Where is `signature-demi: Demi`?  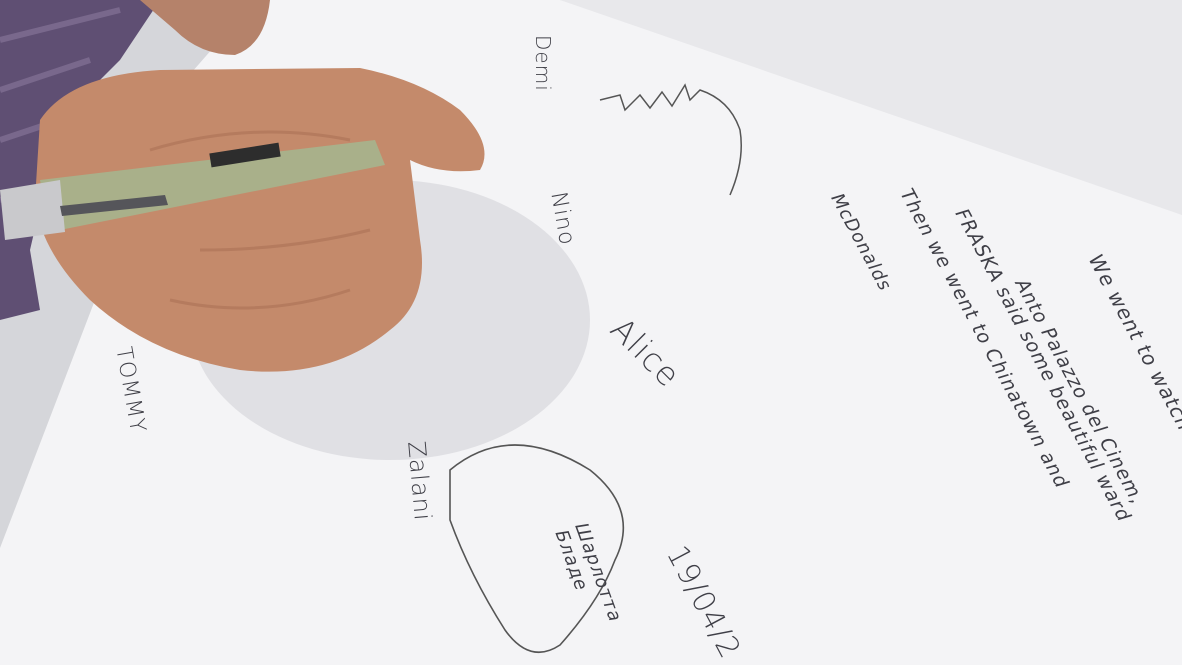 signature-demi: Demi is located at coordinates (543, 63).